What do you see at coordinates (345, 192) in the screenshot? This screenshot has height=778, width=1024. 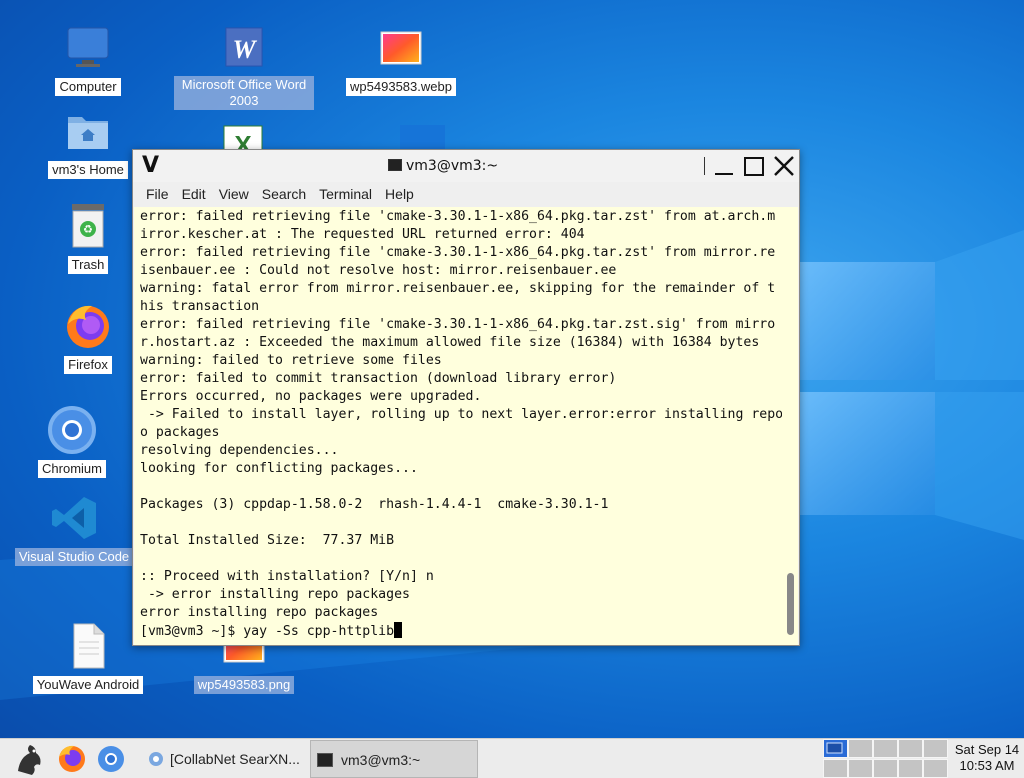 I see `menu-terminal: Terminal` at bounding box center [345, 192].